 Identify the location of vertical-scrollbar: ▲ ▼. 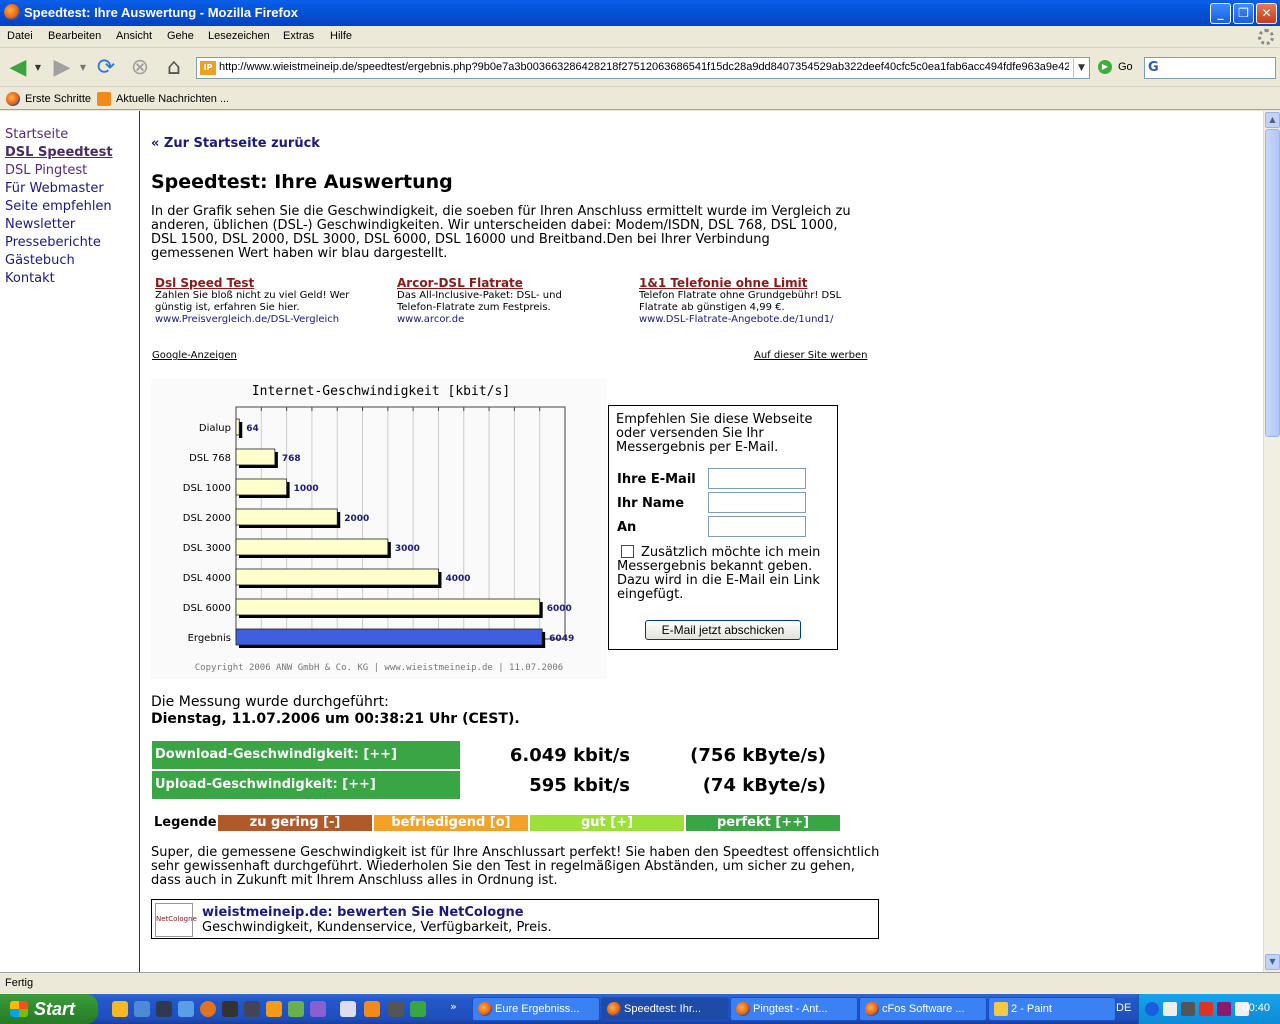
(1271, 541).